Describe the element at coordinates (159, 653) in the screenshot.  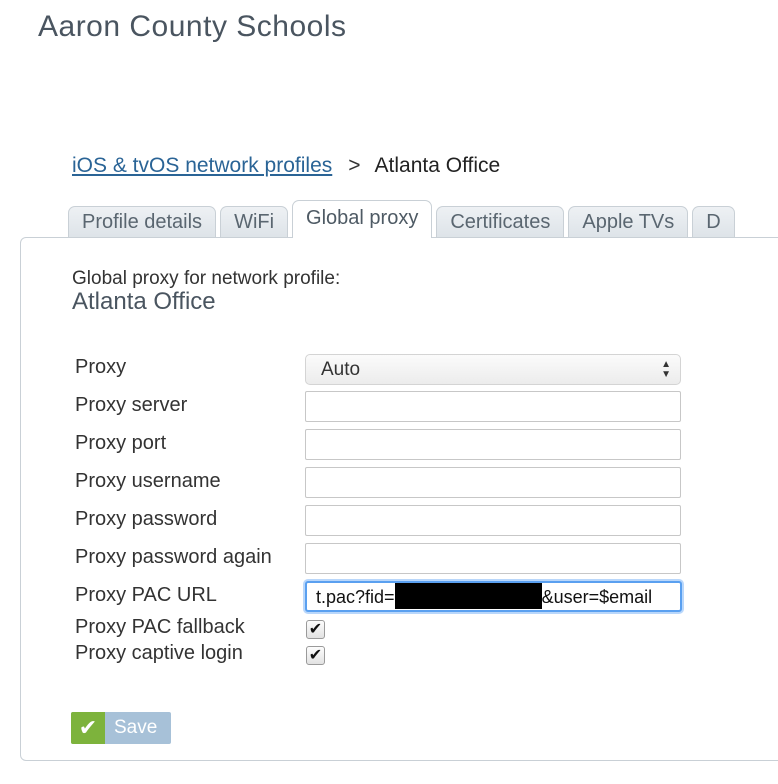
I see `captive-login-label: Proxy captive login` at that location.